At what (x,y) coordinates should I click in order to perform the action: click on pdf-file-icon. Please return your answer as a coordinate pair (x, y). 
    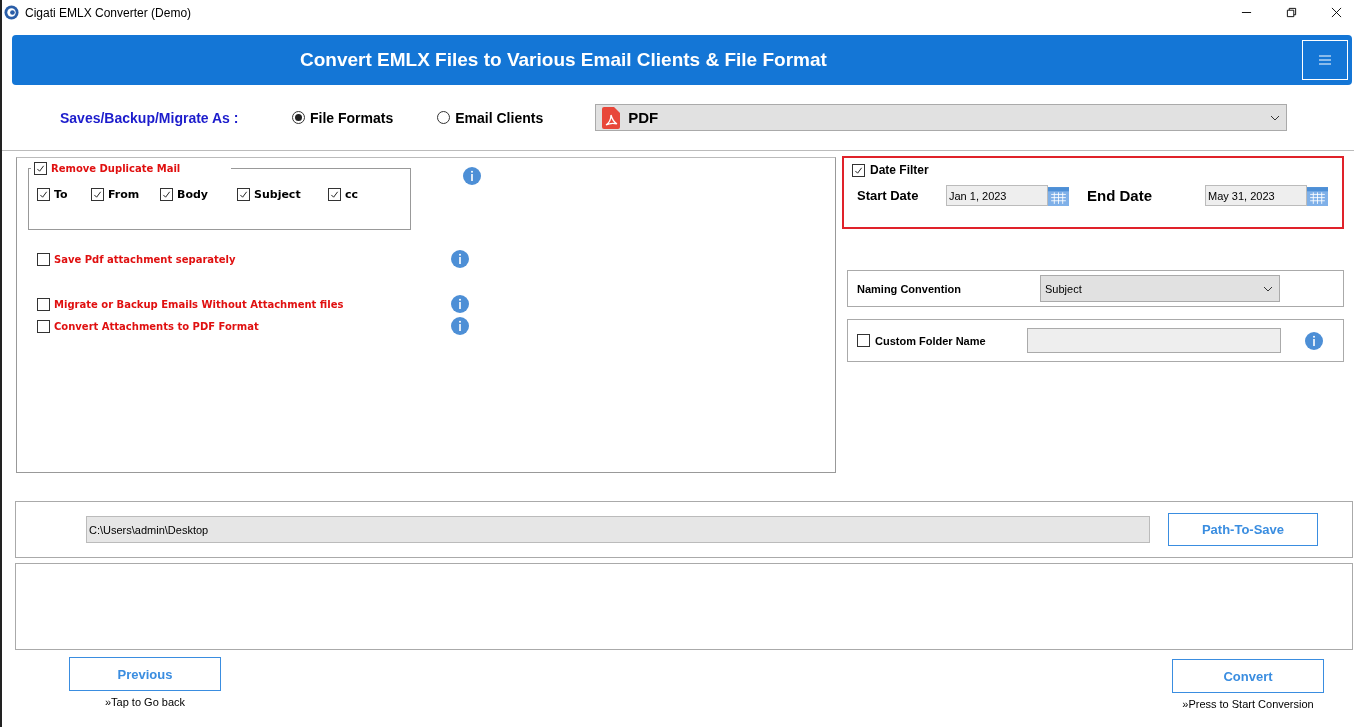
    Looking at the image, I should click on (611, 117).